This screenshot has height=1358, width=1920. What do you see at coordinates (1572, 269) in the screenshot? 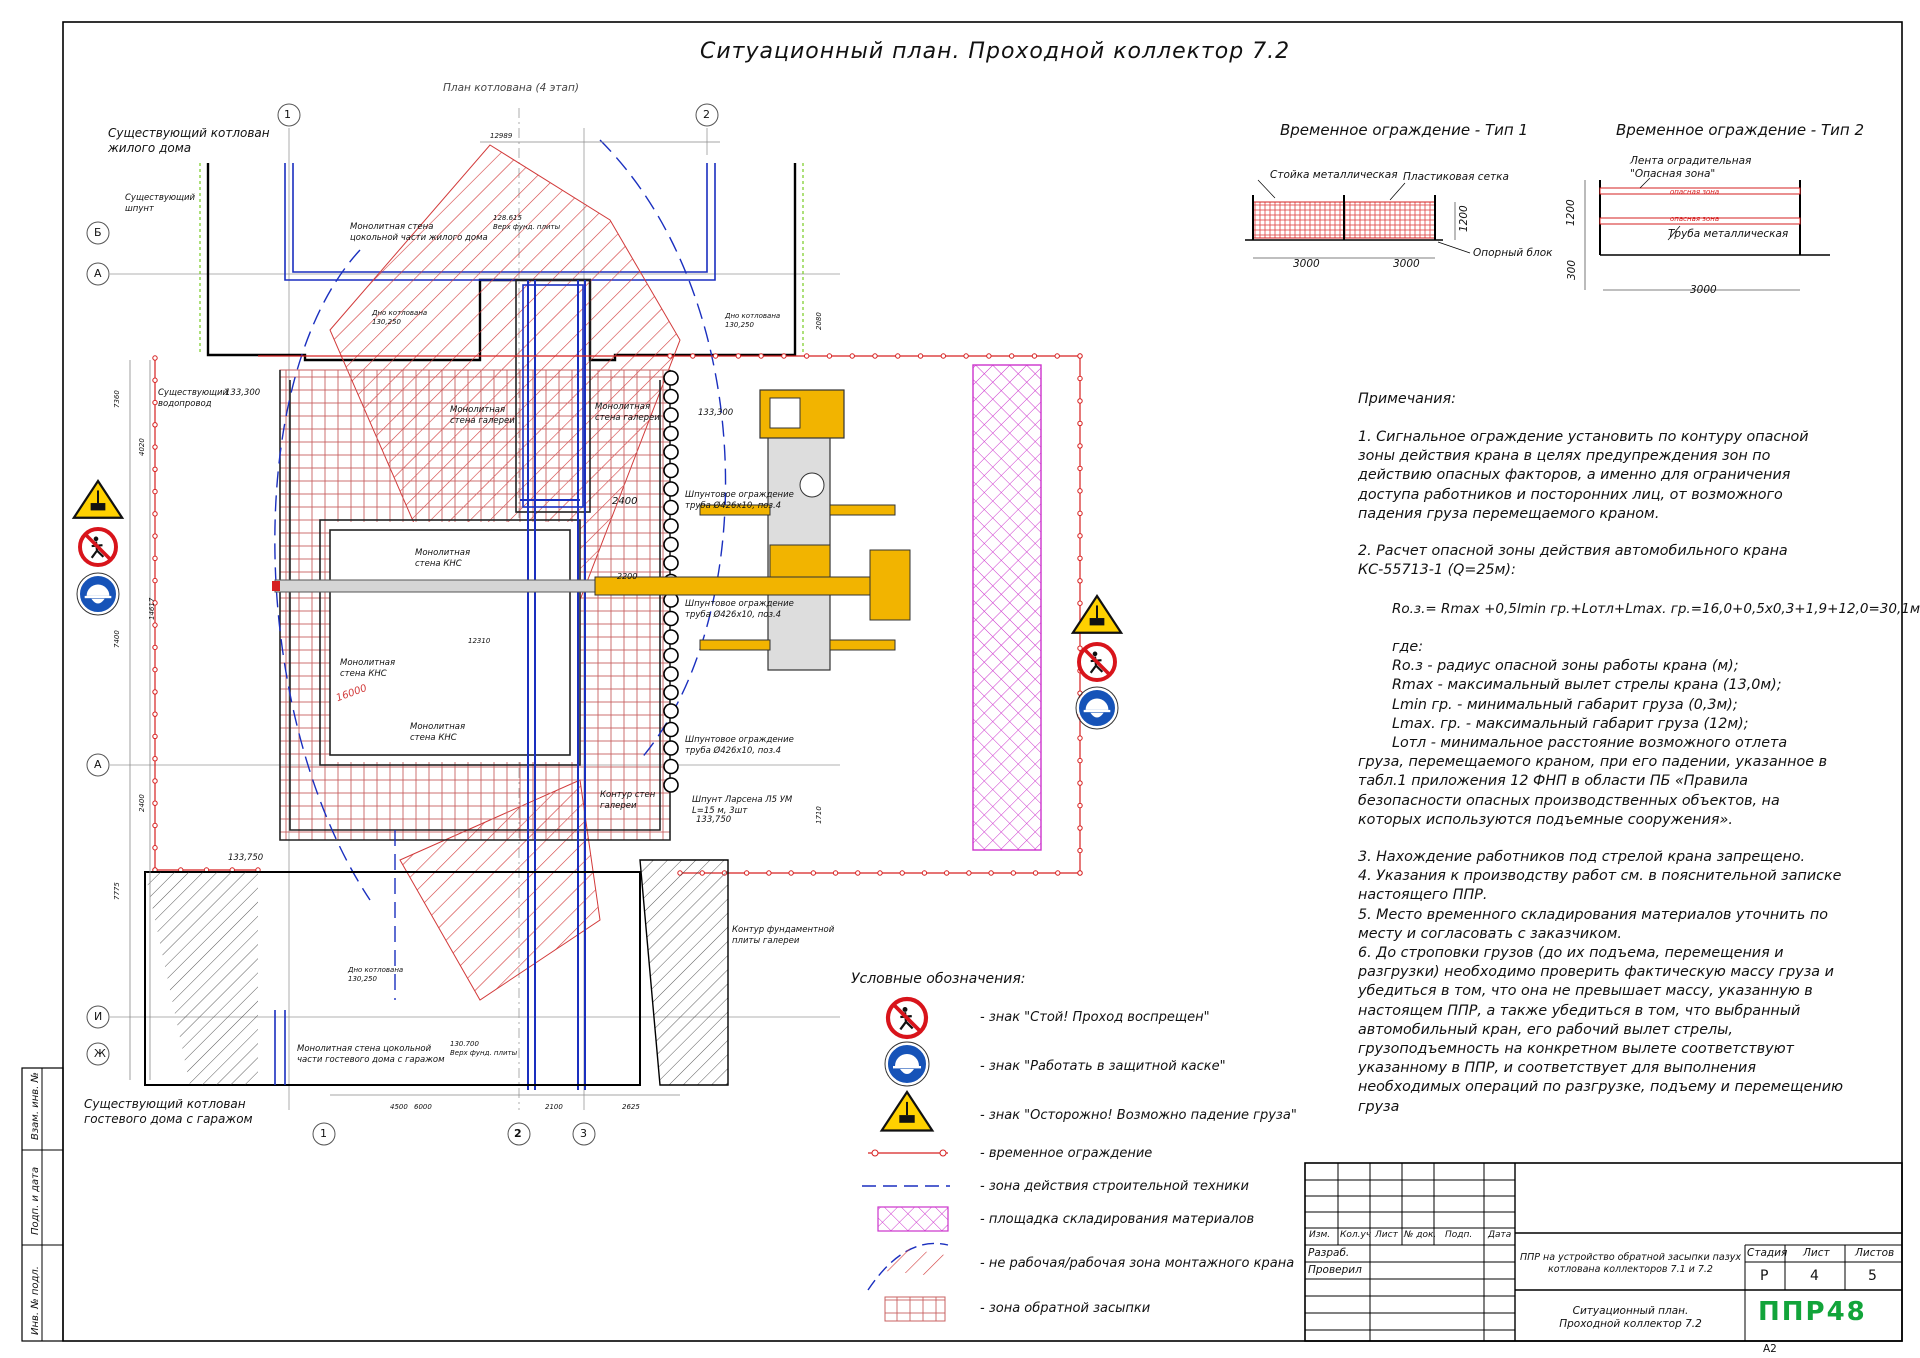
I see `fence-dim-300: 300` at bounding box center [1572, 269].